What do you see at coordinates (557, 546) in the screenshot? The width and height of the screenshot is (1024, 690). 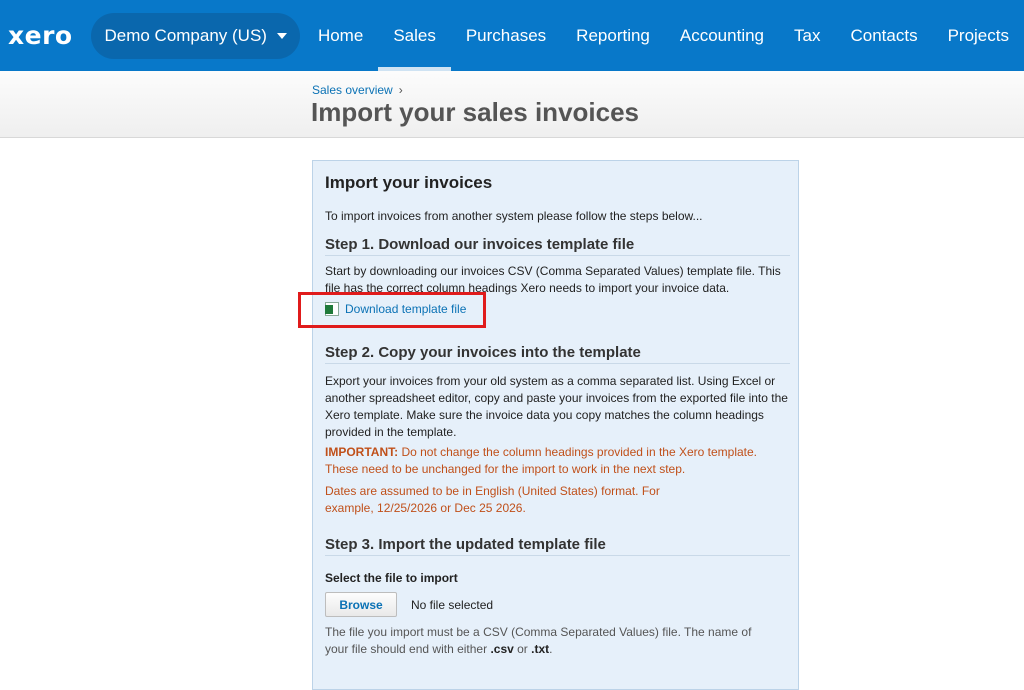 I see `step3-heading: Step 3. Import the updated template file` at bounding box center [557, 546].